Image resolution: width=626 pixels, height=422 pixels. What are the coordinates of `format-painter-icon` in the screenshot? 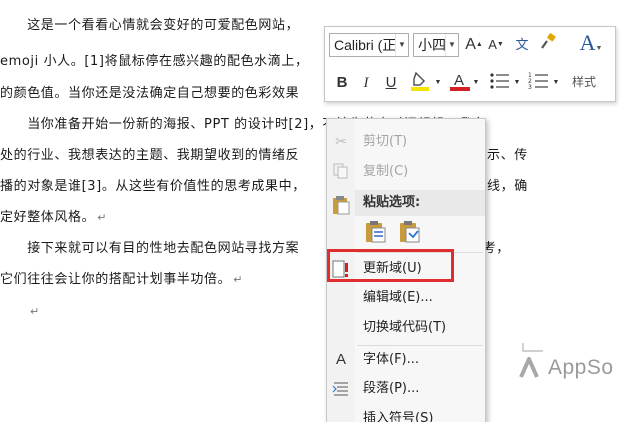 It's located at (548, 41).